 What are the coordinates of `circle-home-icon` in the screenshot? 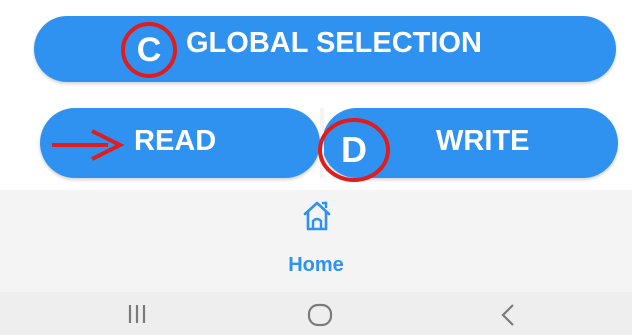 It's located at (320, 315).